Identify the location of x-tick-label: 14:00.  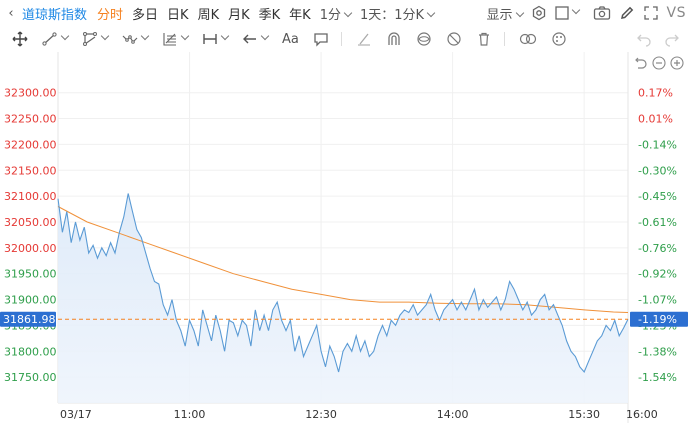
(453, 414).